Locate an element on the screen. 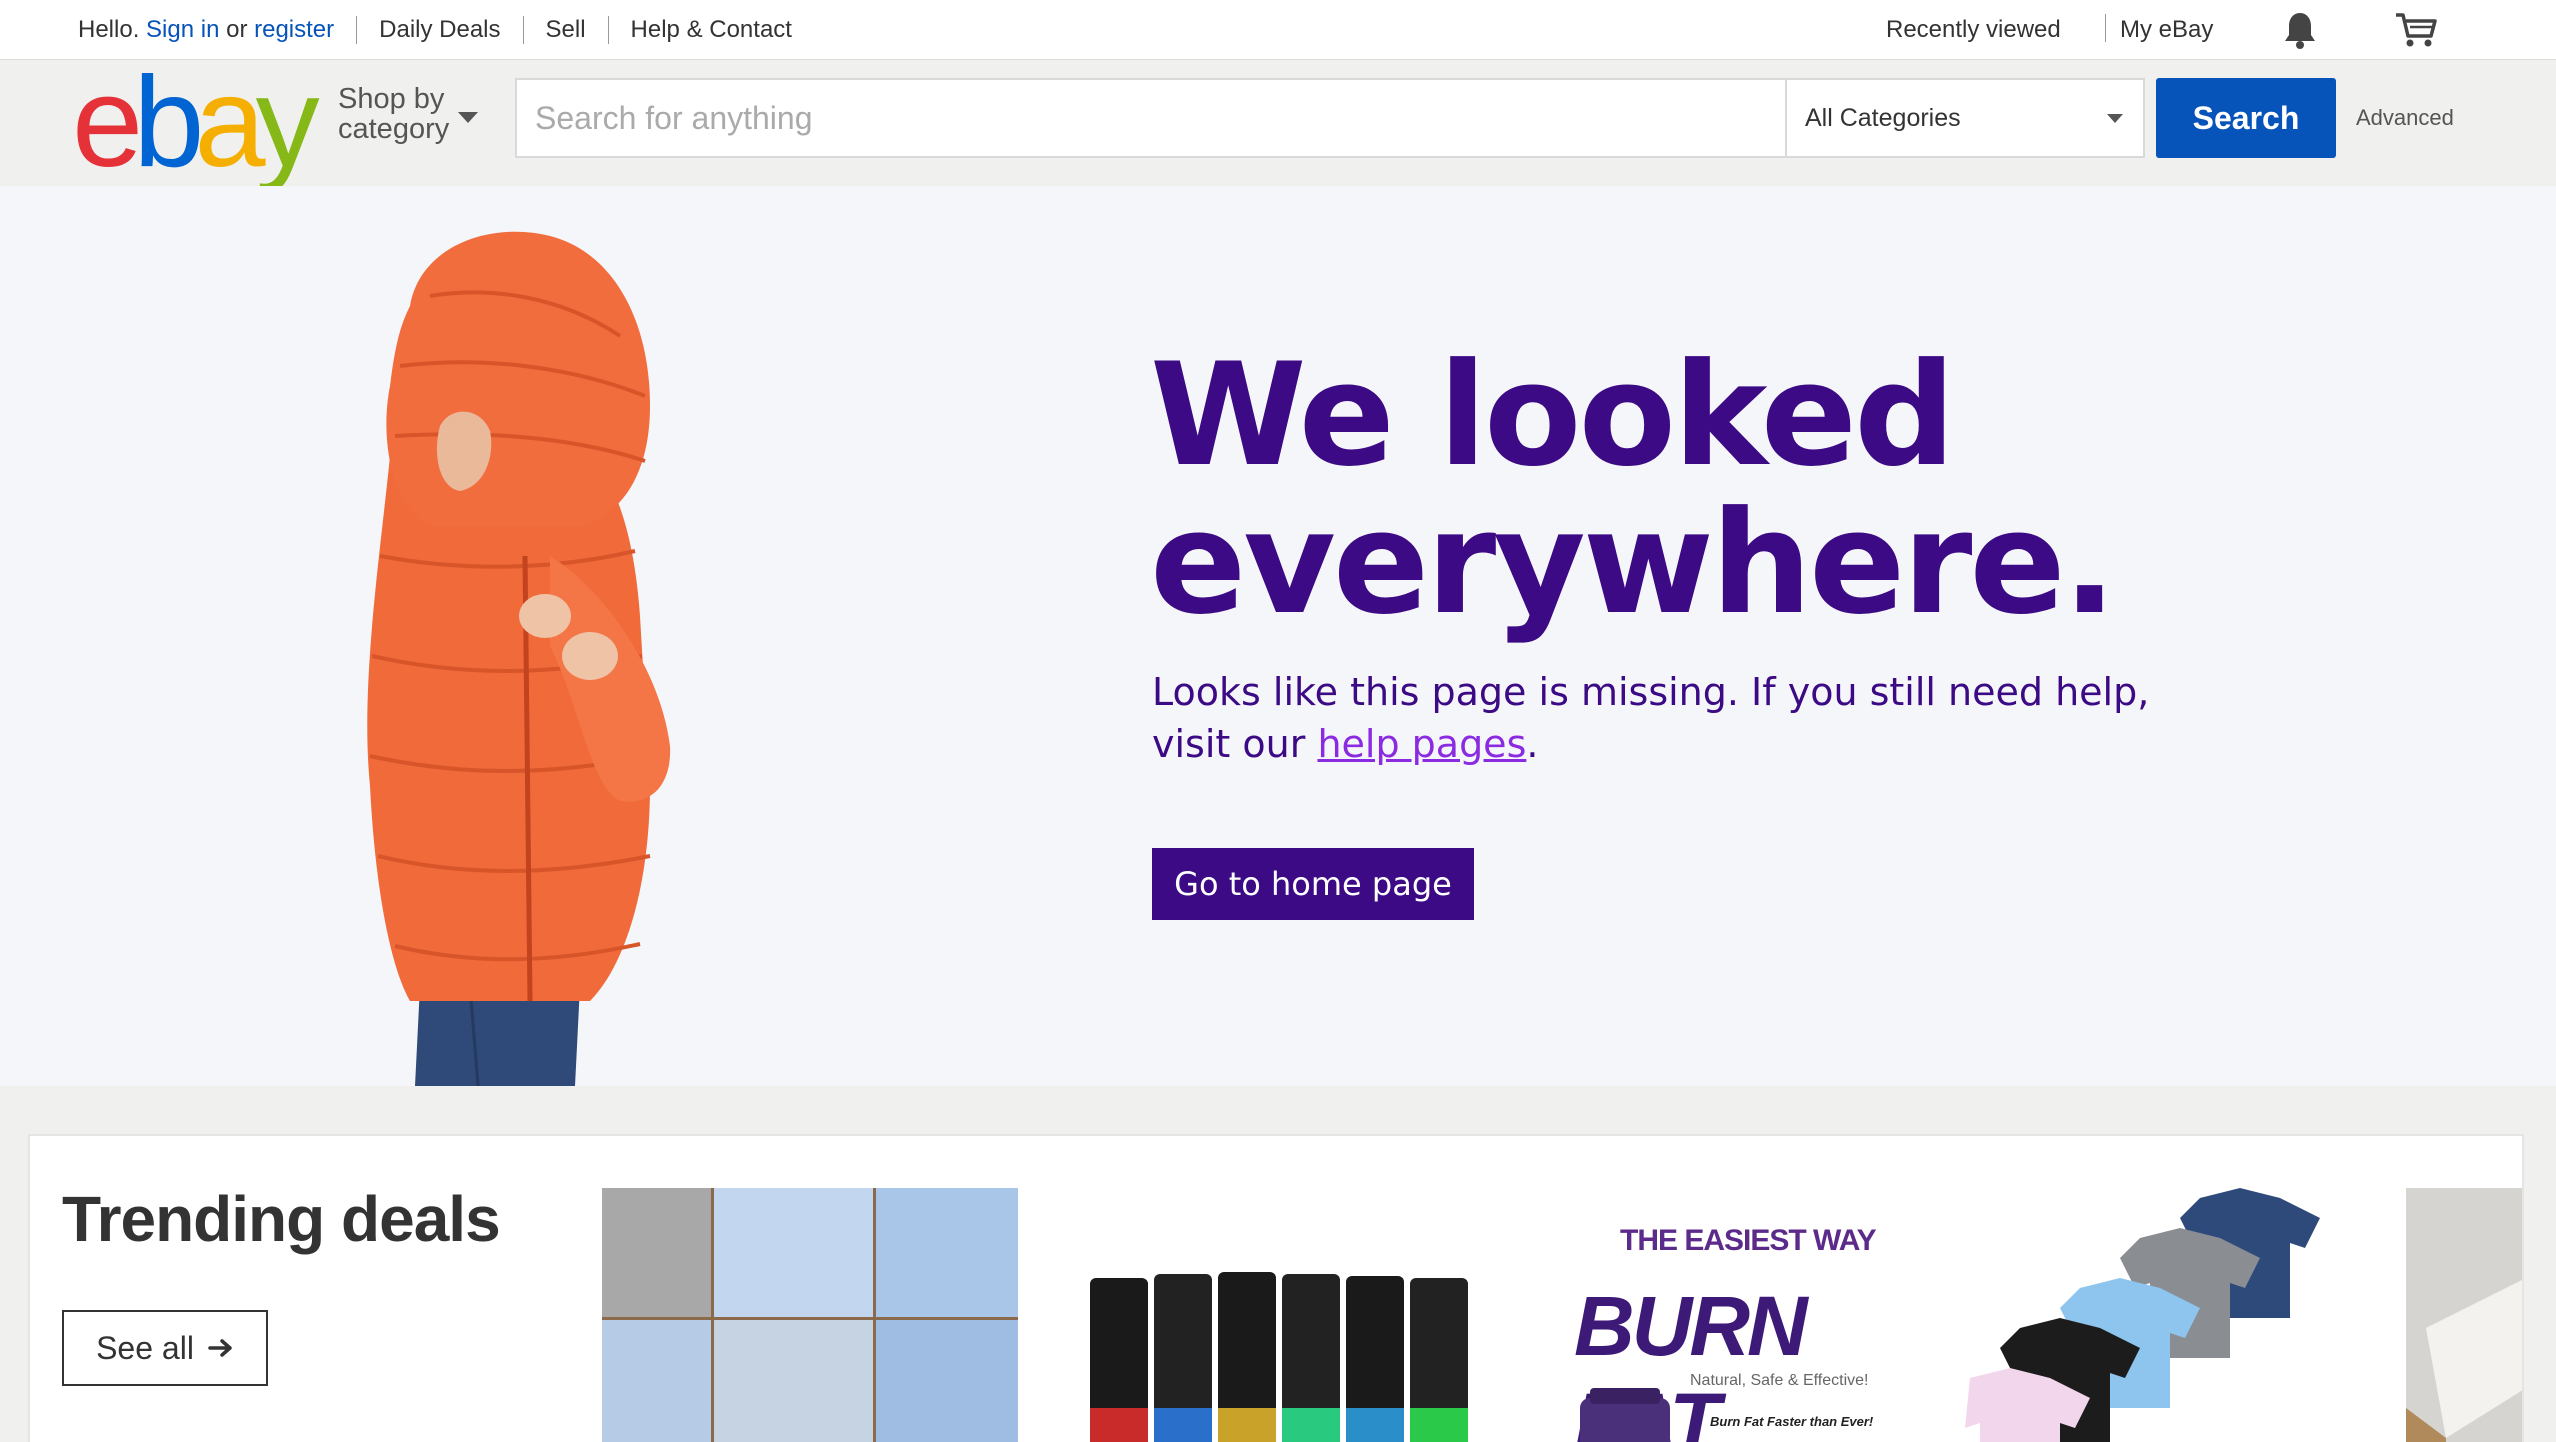 Image resolution: width=2556 pixels, height=1442 pixels. deal-item-mattress is located at coordinates (2464, 1315).